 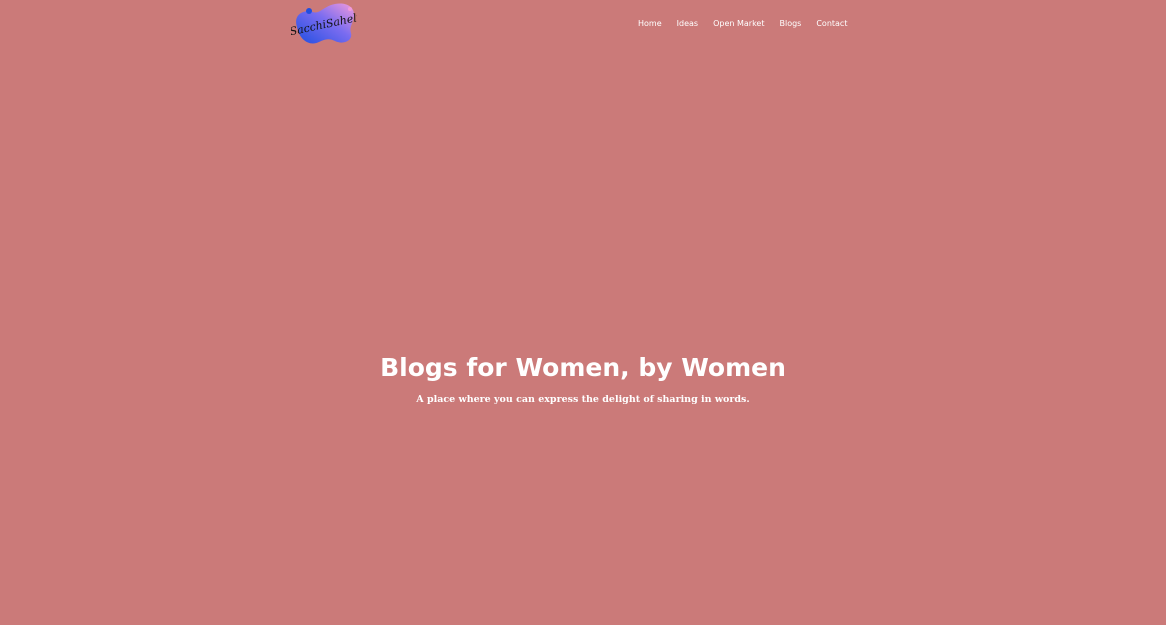 I want to click on nav-link-contact: Contact, so click(x=831, y=24).